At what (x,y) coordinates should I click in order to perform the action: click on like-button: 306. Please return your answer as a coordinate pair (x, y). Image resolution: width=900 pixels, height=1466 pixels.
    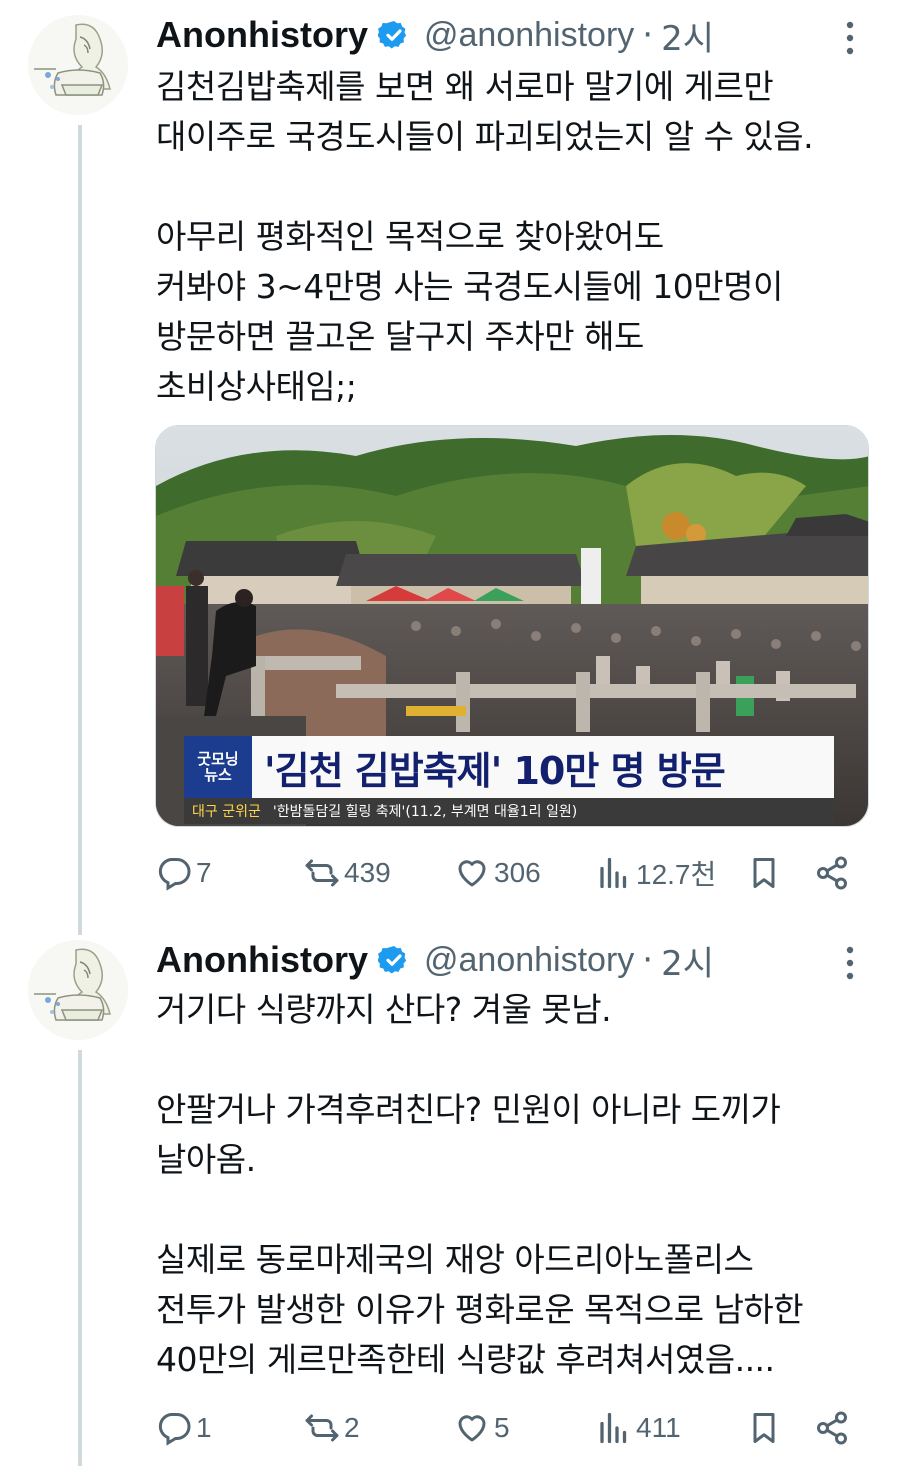
    Looking at the image, I should click on (497, 873).